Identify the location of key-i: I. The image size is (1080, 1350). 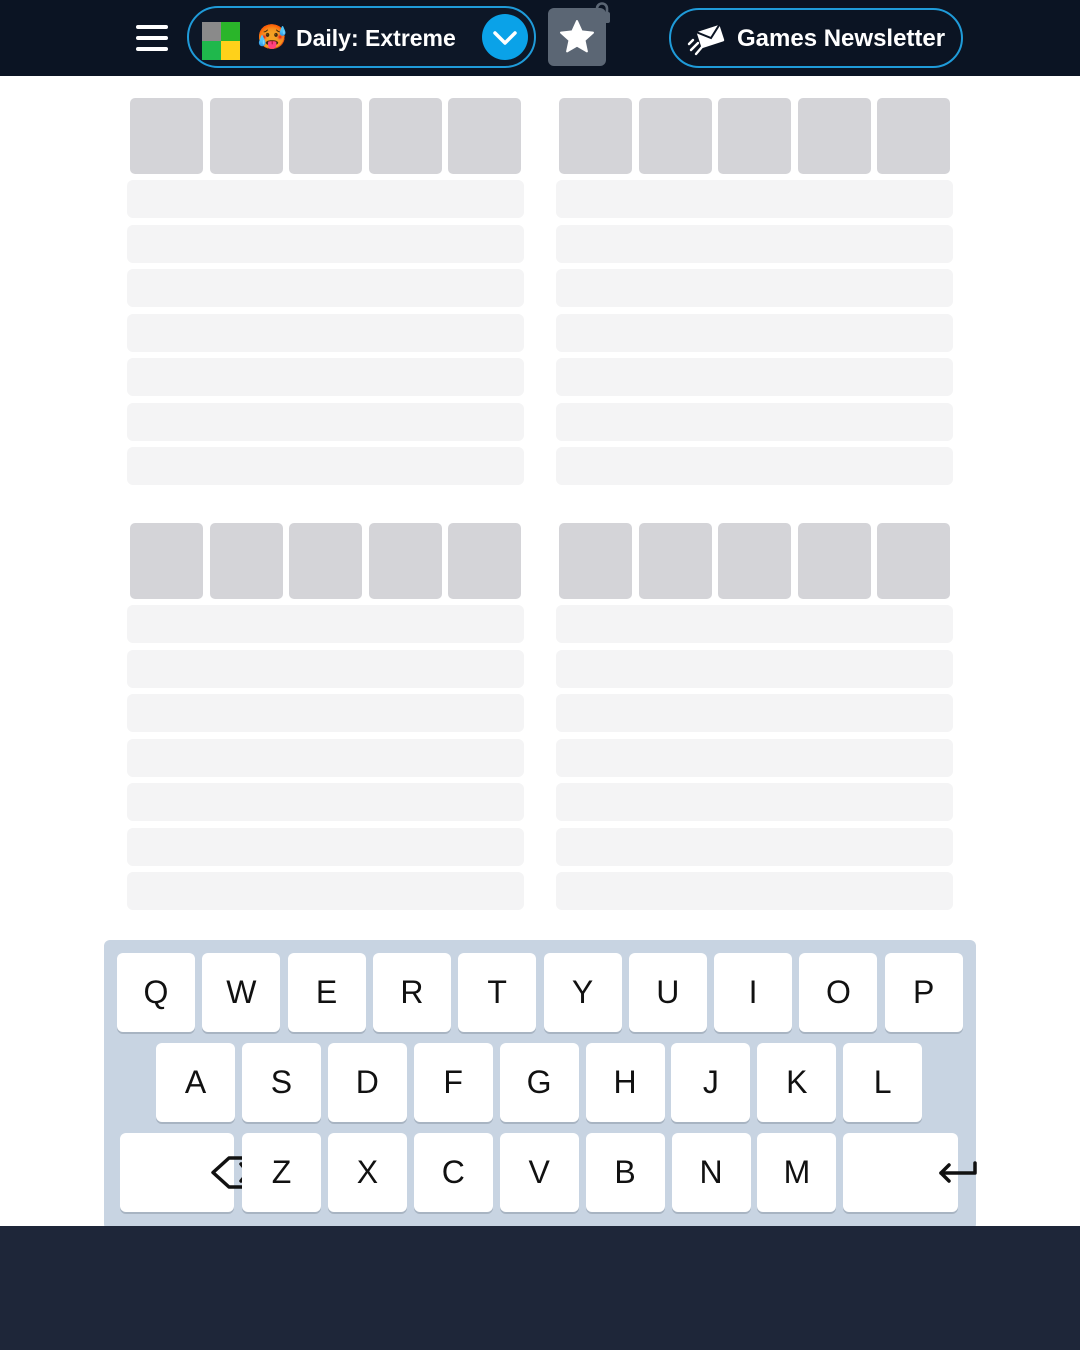
(753, 992).